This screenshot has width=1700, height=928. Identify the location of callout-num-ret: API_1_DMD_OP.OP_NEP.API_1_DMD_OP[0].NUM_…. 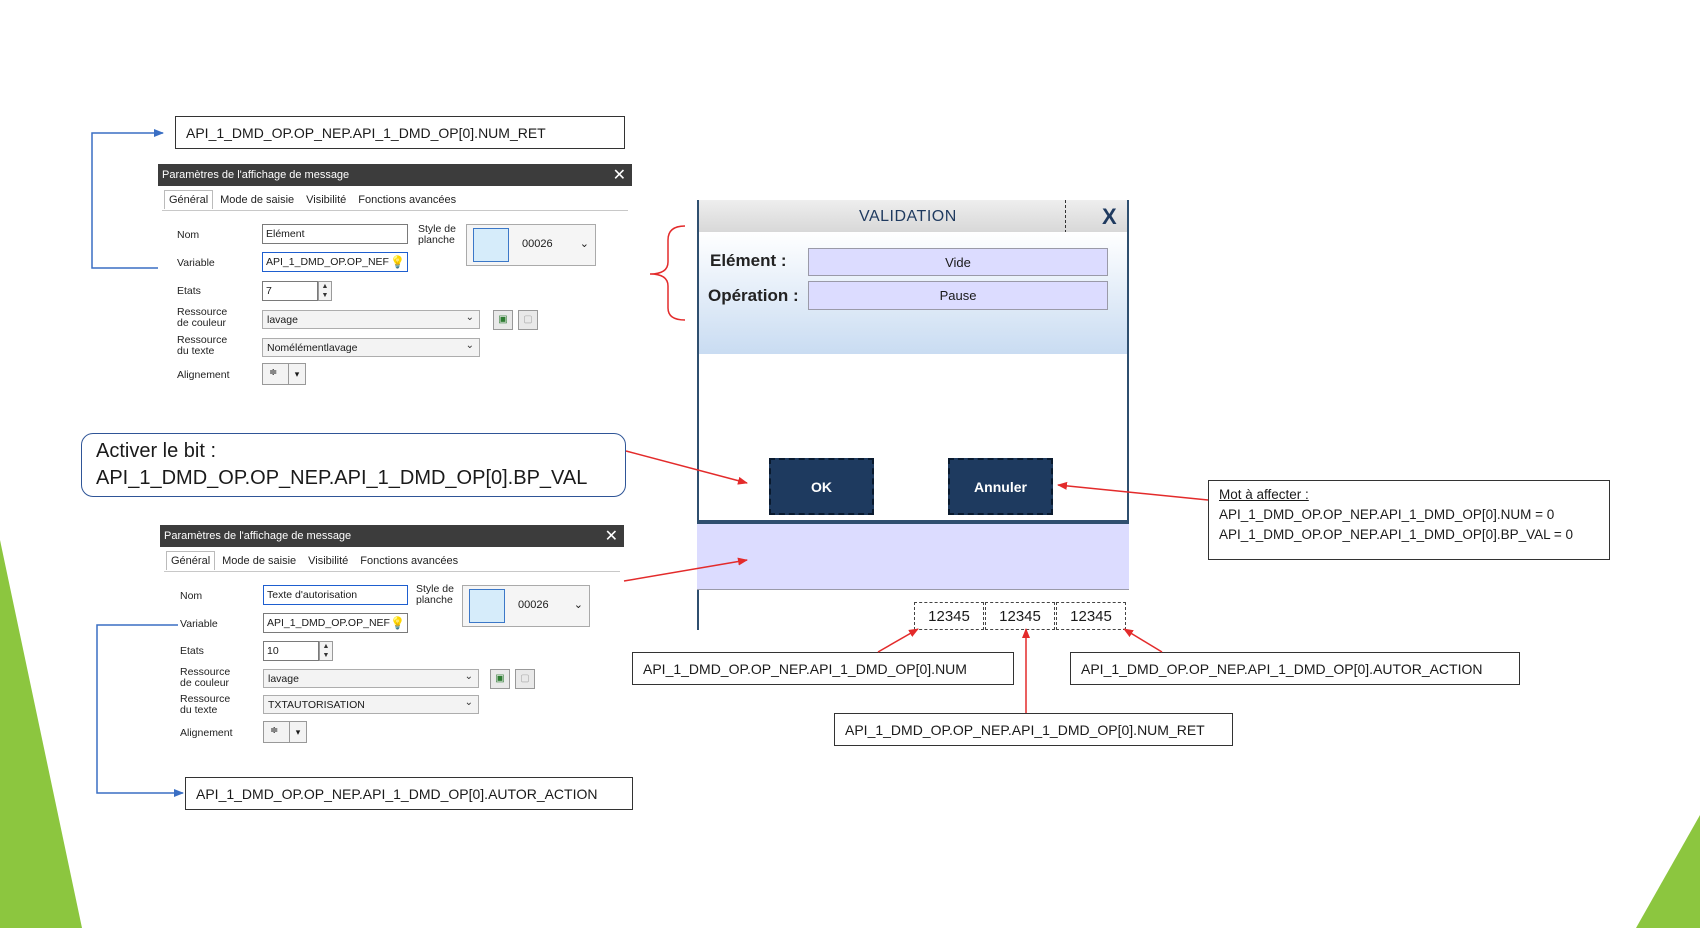
(1033, 729).